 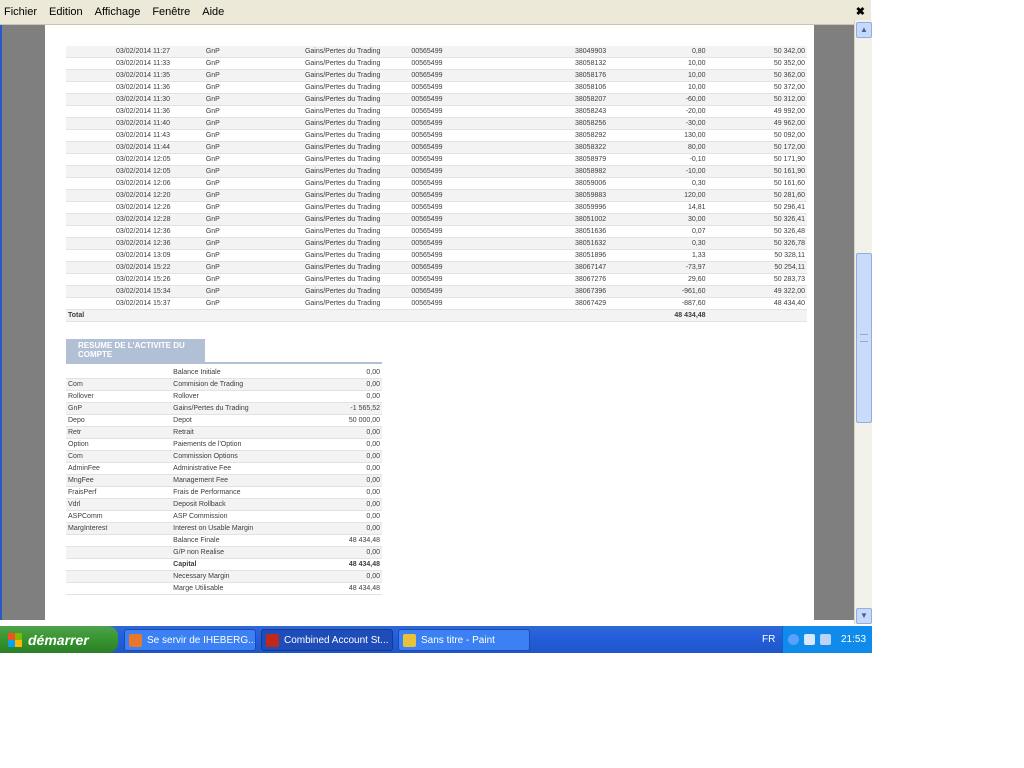 I want to click on summary-row: Option Paiements de l'Option 0,00, so click(x=224, y=444).